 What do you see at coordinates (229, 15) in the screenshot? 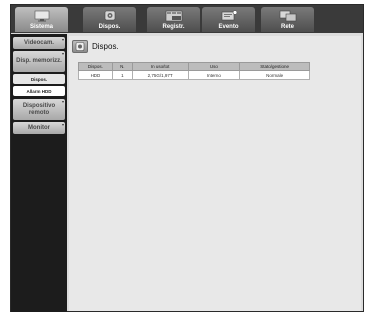
I see `event-icon` at bounding box center [229, 15].